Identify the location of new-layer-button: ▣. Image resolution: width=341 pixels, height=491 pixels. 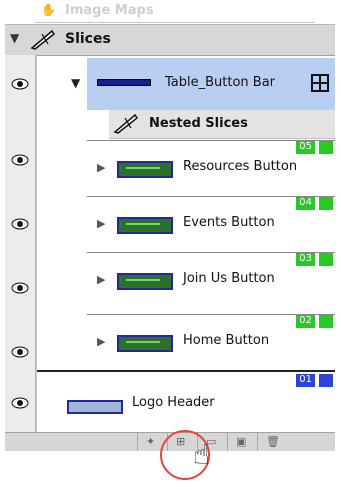
(240, 442).